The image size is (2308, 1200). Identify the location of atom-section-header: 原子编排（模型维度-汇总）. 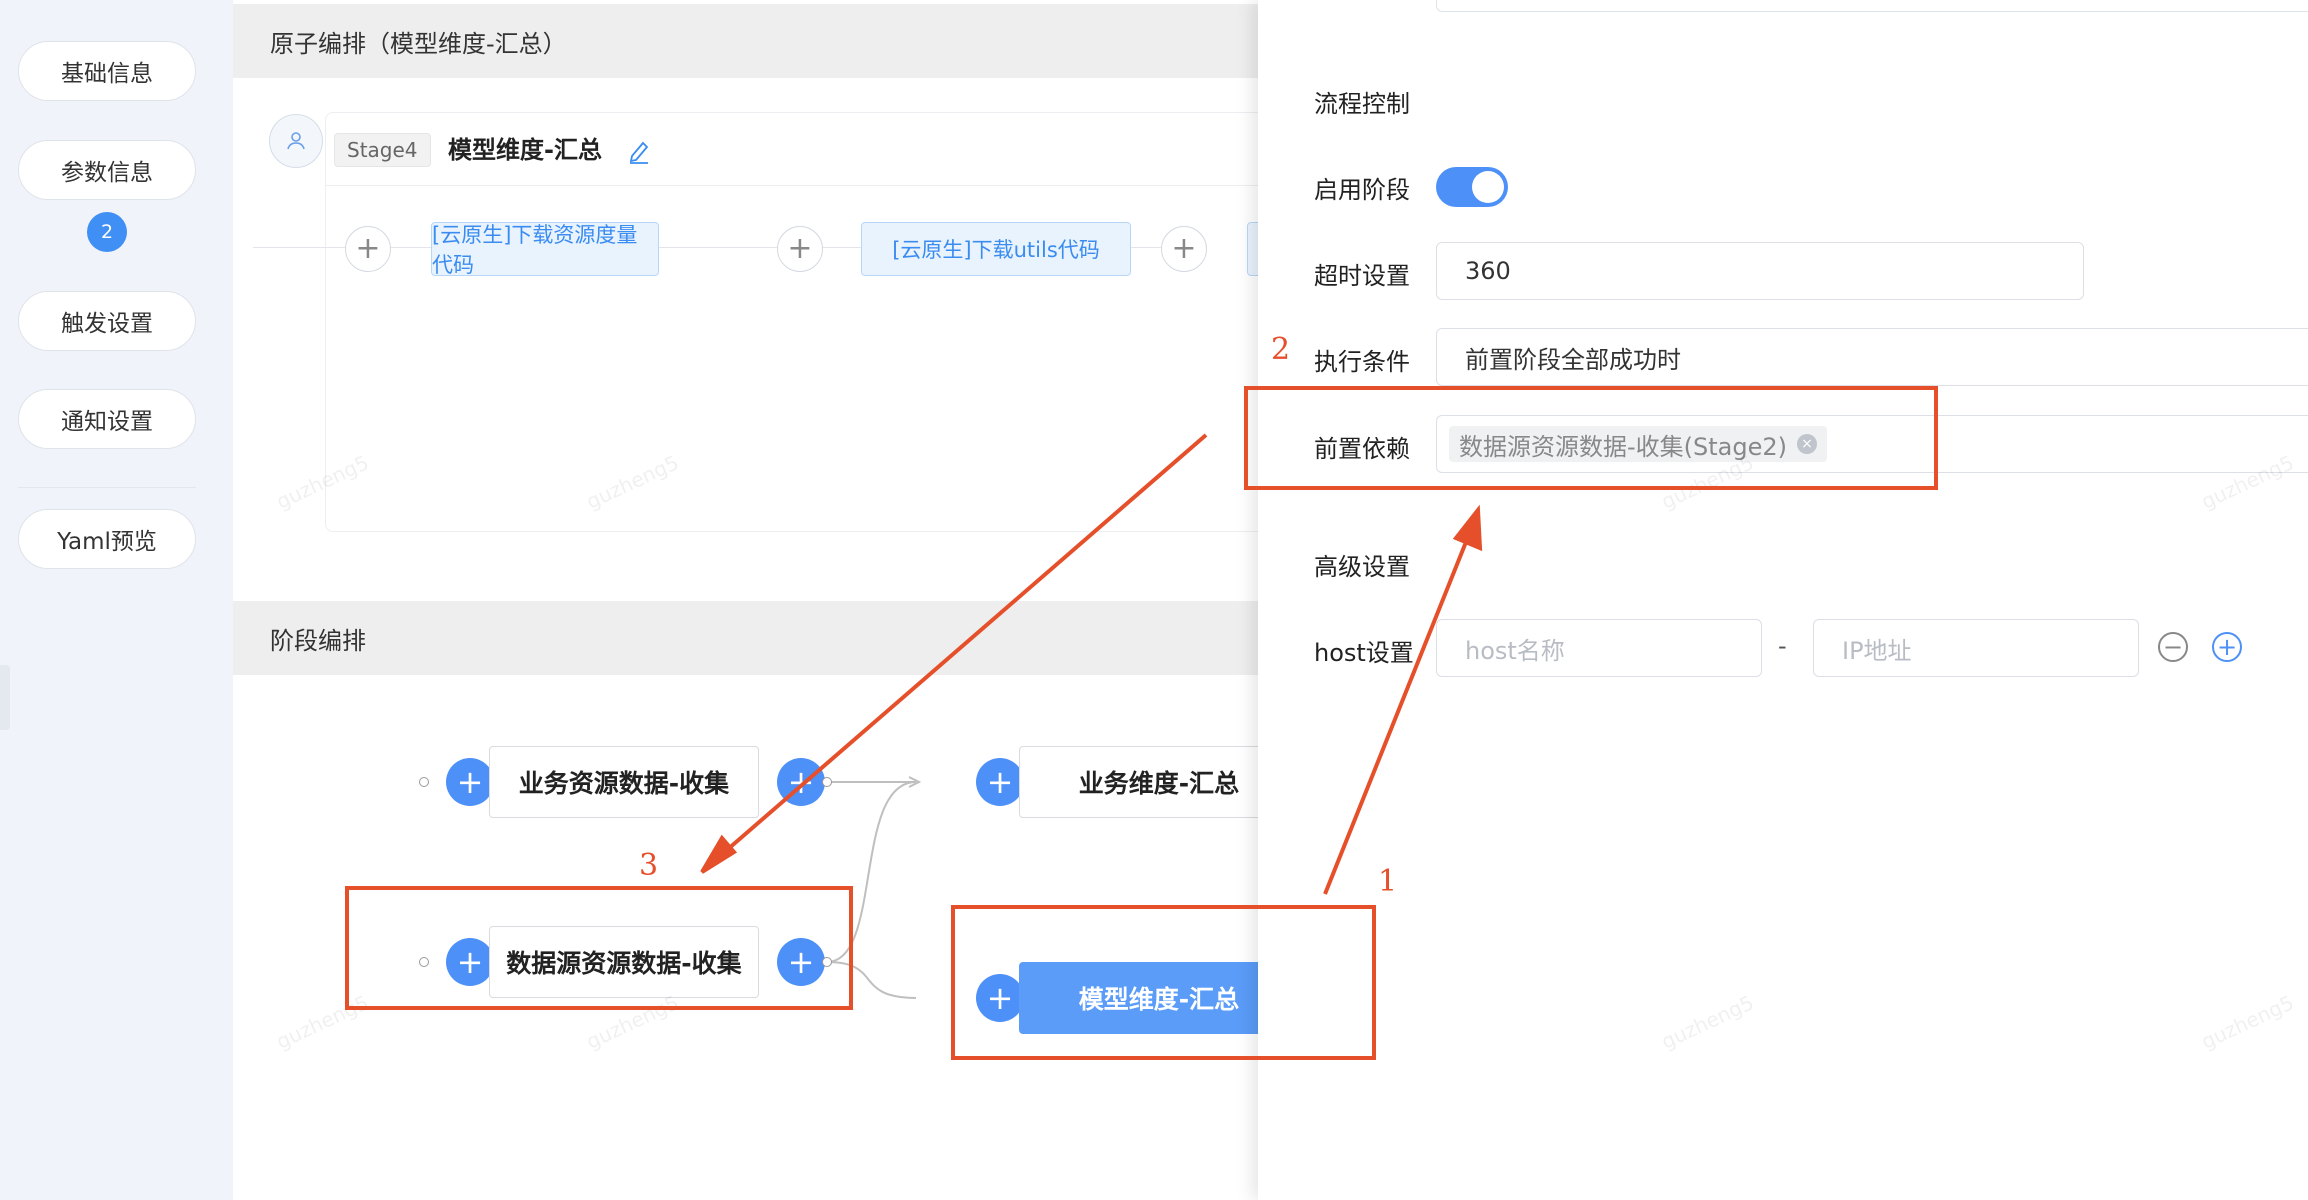
(745, 41).